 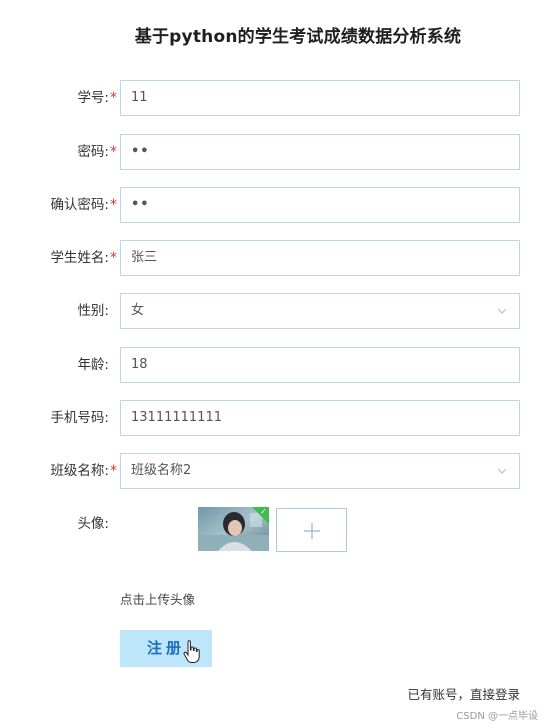 What do you see at coordinates (79, 205) in the screenshot?
I see `confirm-password-label: 确认密码:` at bounding box center [79, 205].